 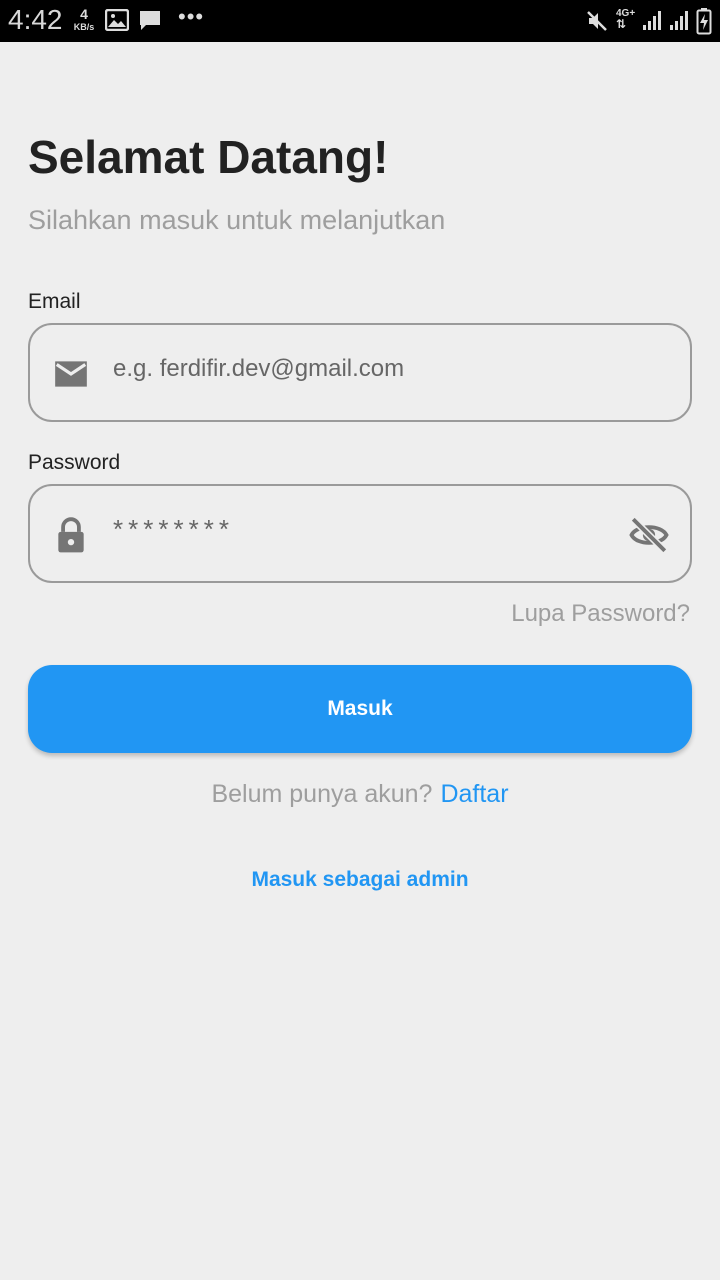 What do you see at coordinates (259, 368) in the screenshot?
I see `email-placeholder: e.g. ferdifir.dev@gmail.com` at bounding box center [259, 368].